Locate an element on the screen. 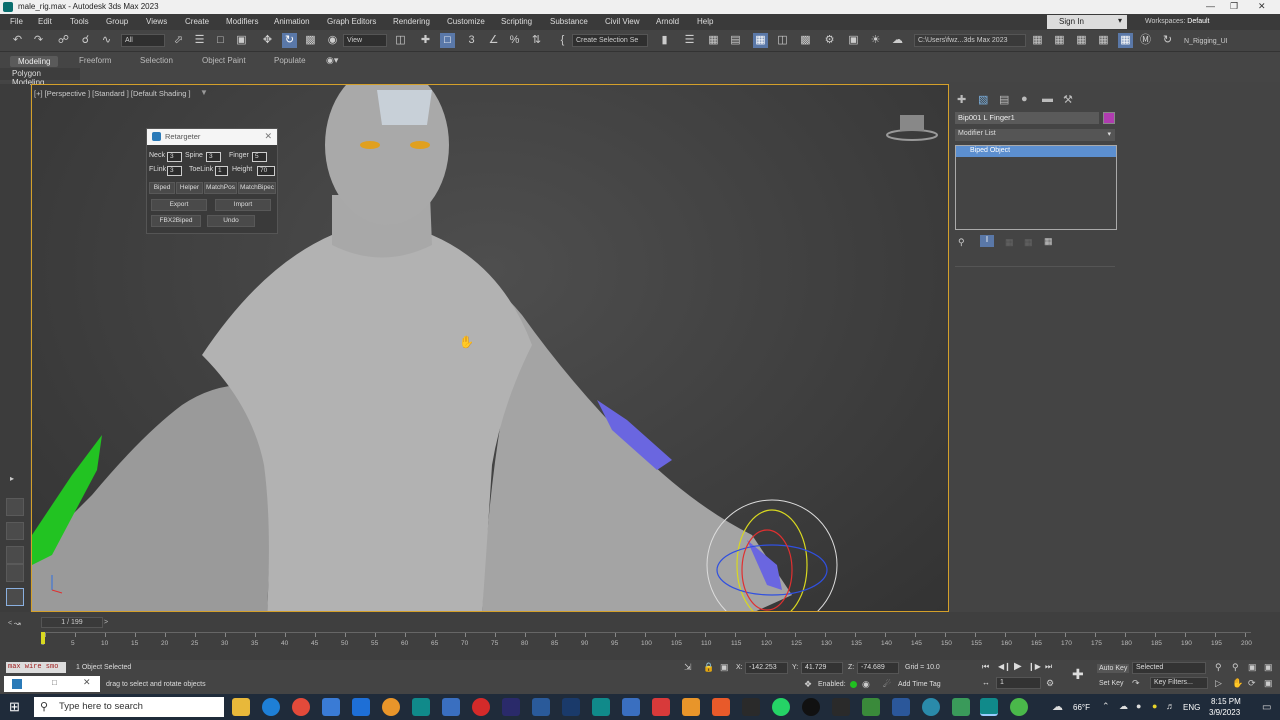 The height and width of the screenshot is (720, 1280). menu-customize: Customize is located at coordinates (466, 21).